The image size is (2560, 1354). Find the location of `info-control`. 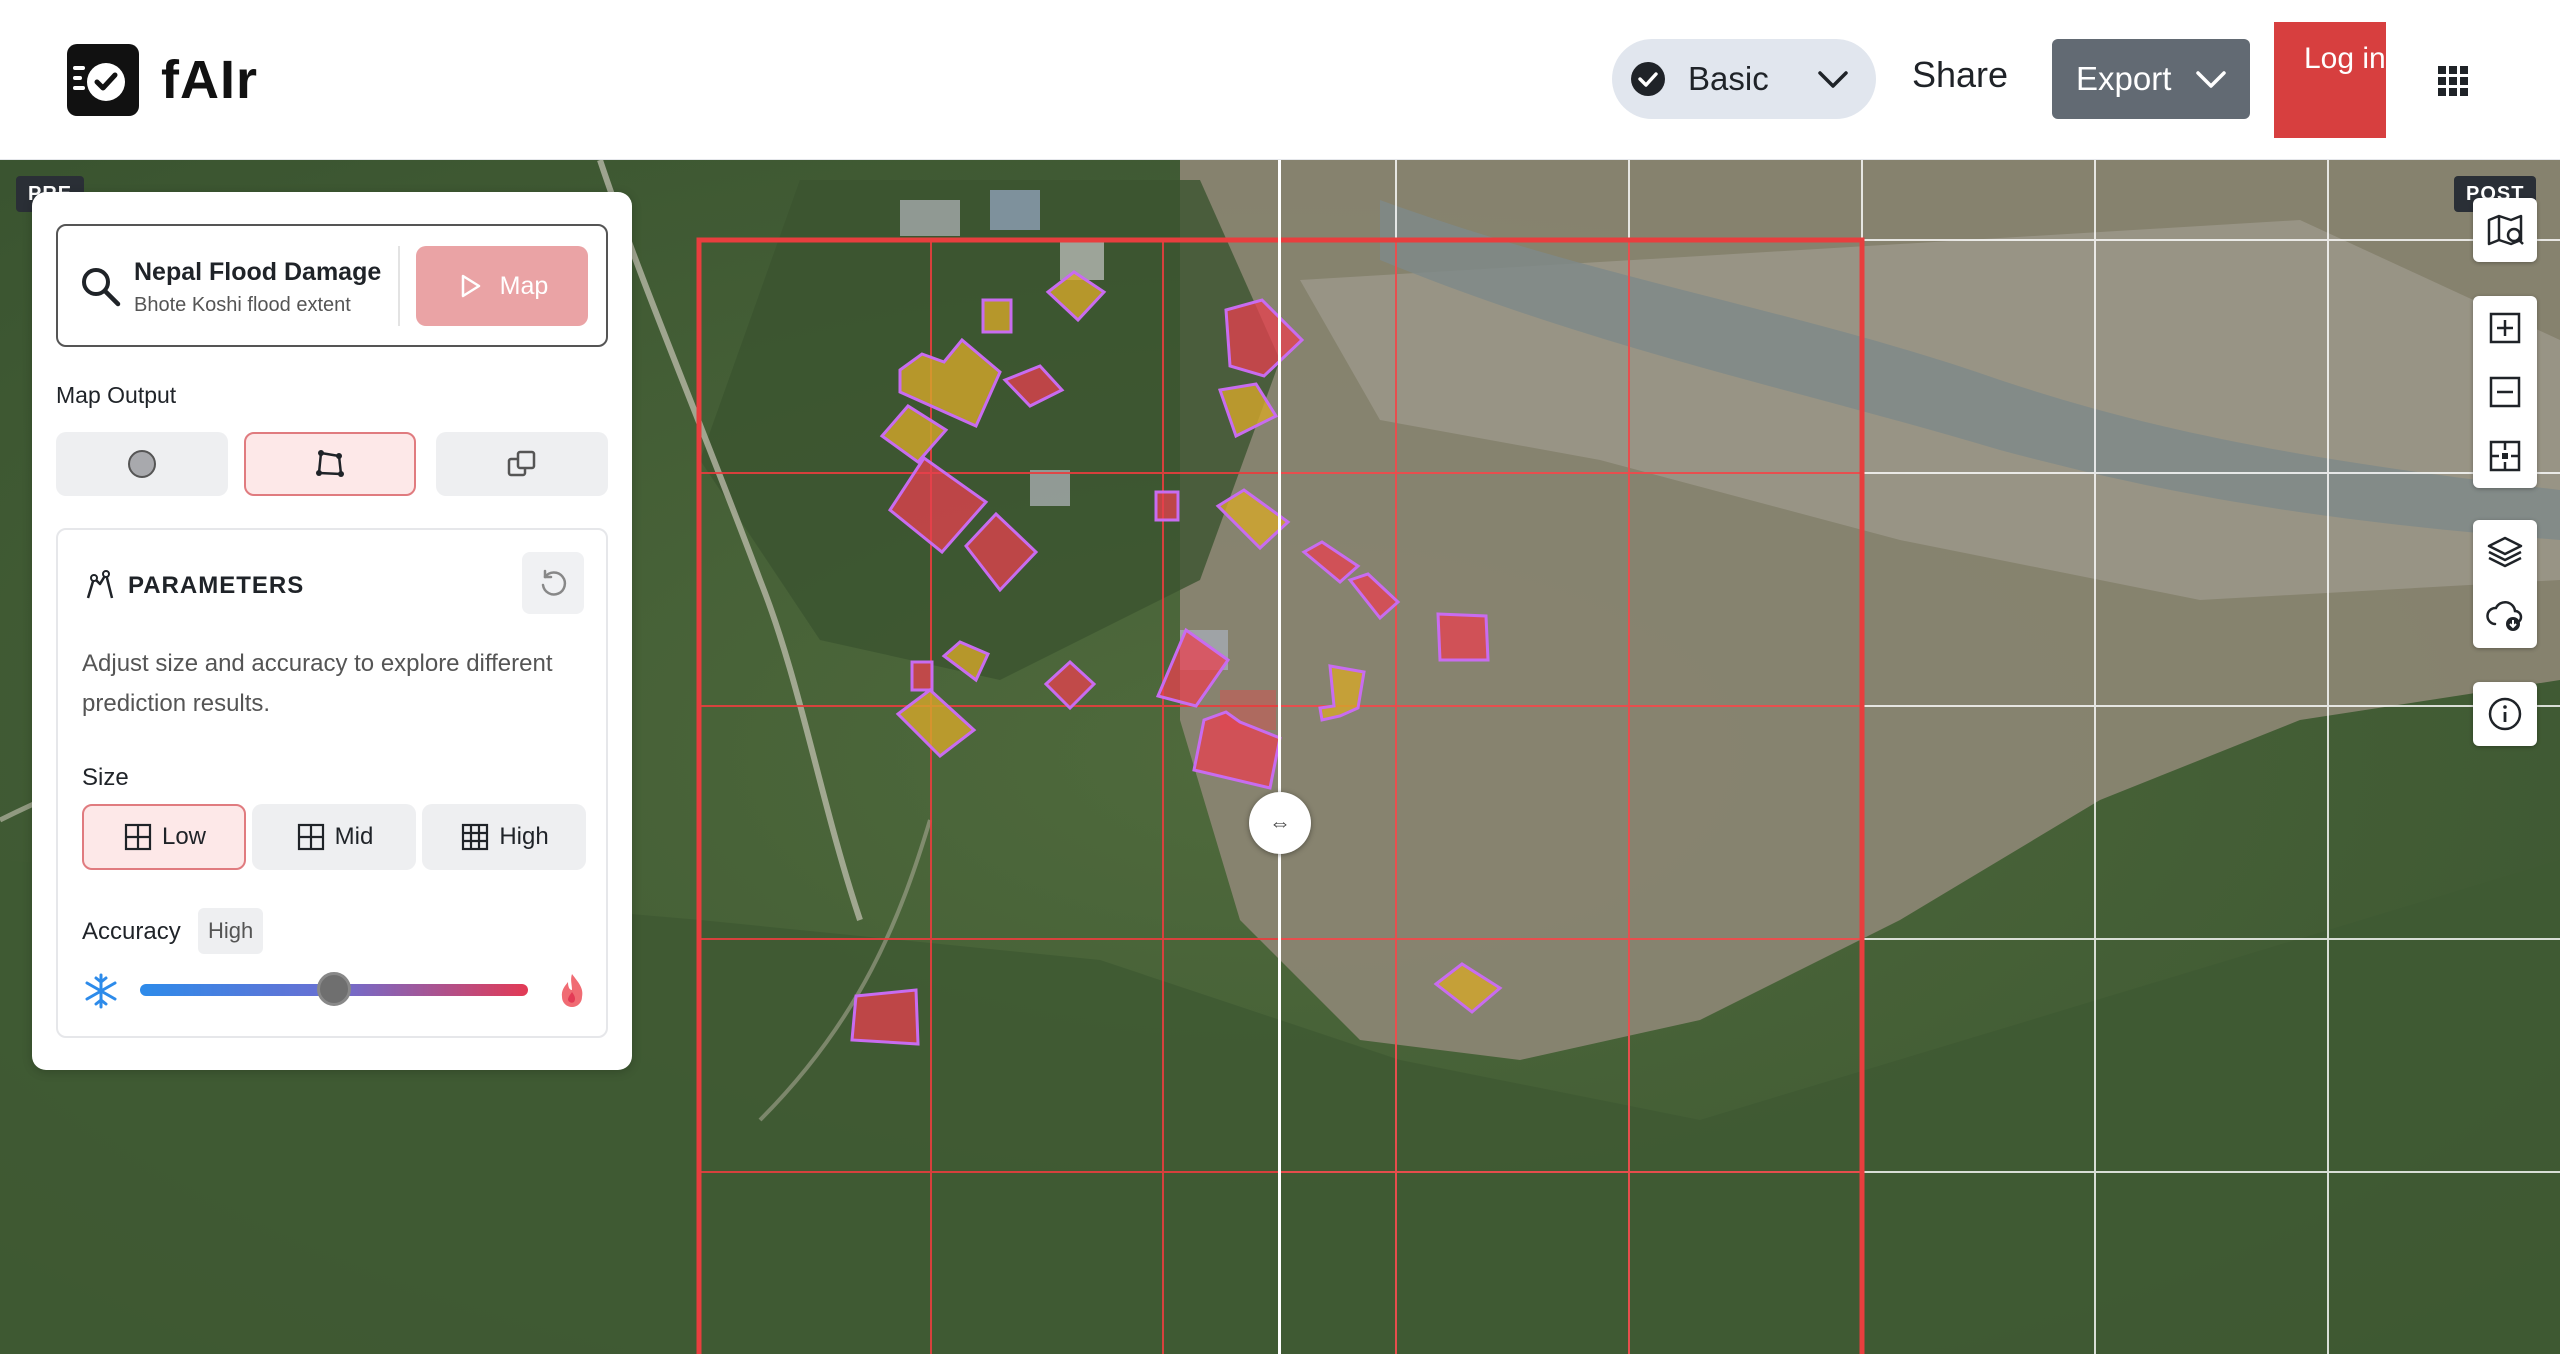

info-control is located at coordinates (2505, 714).